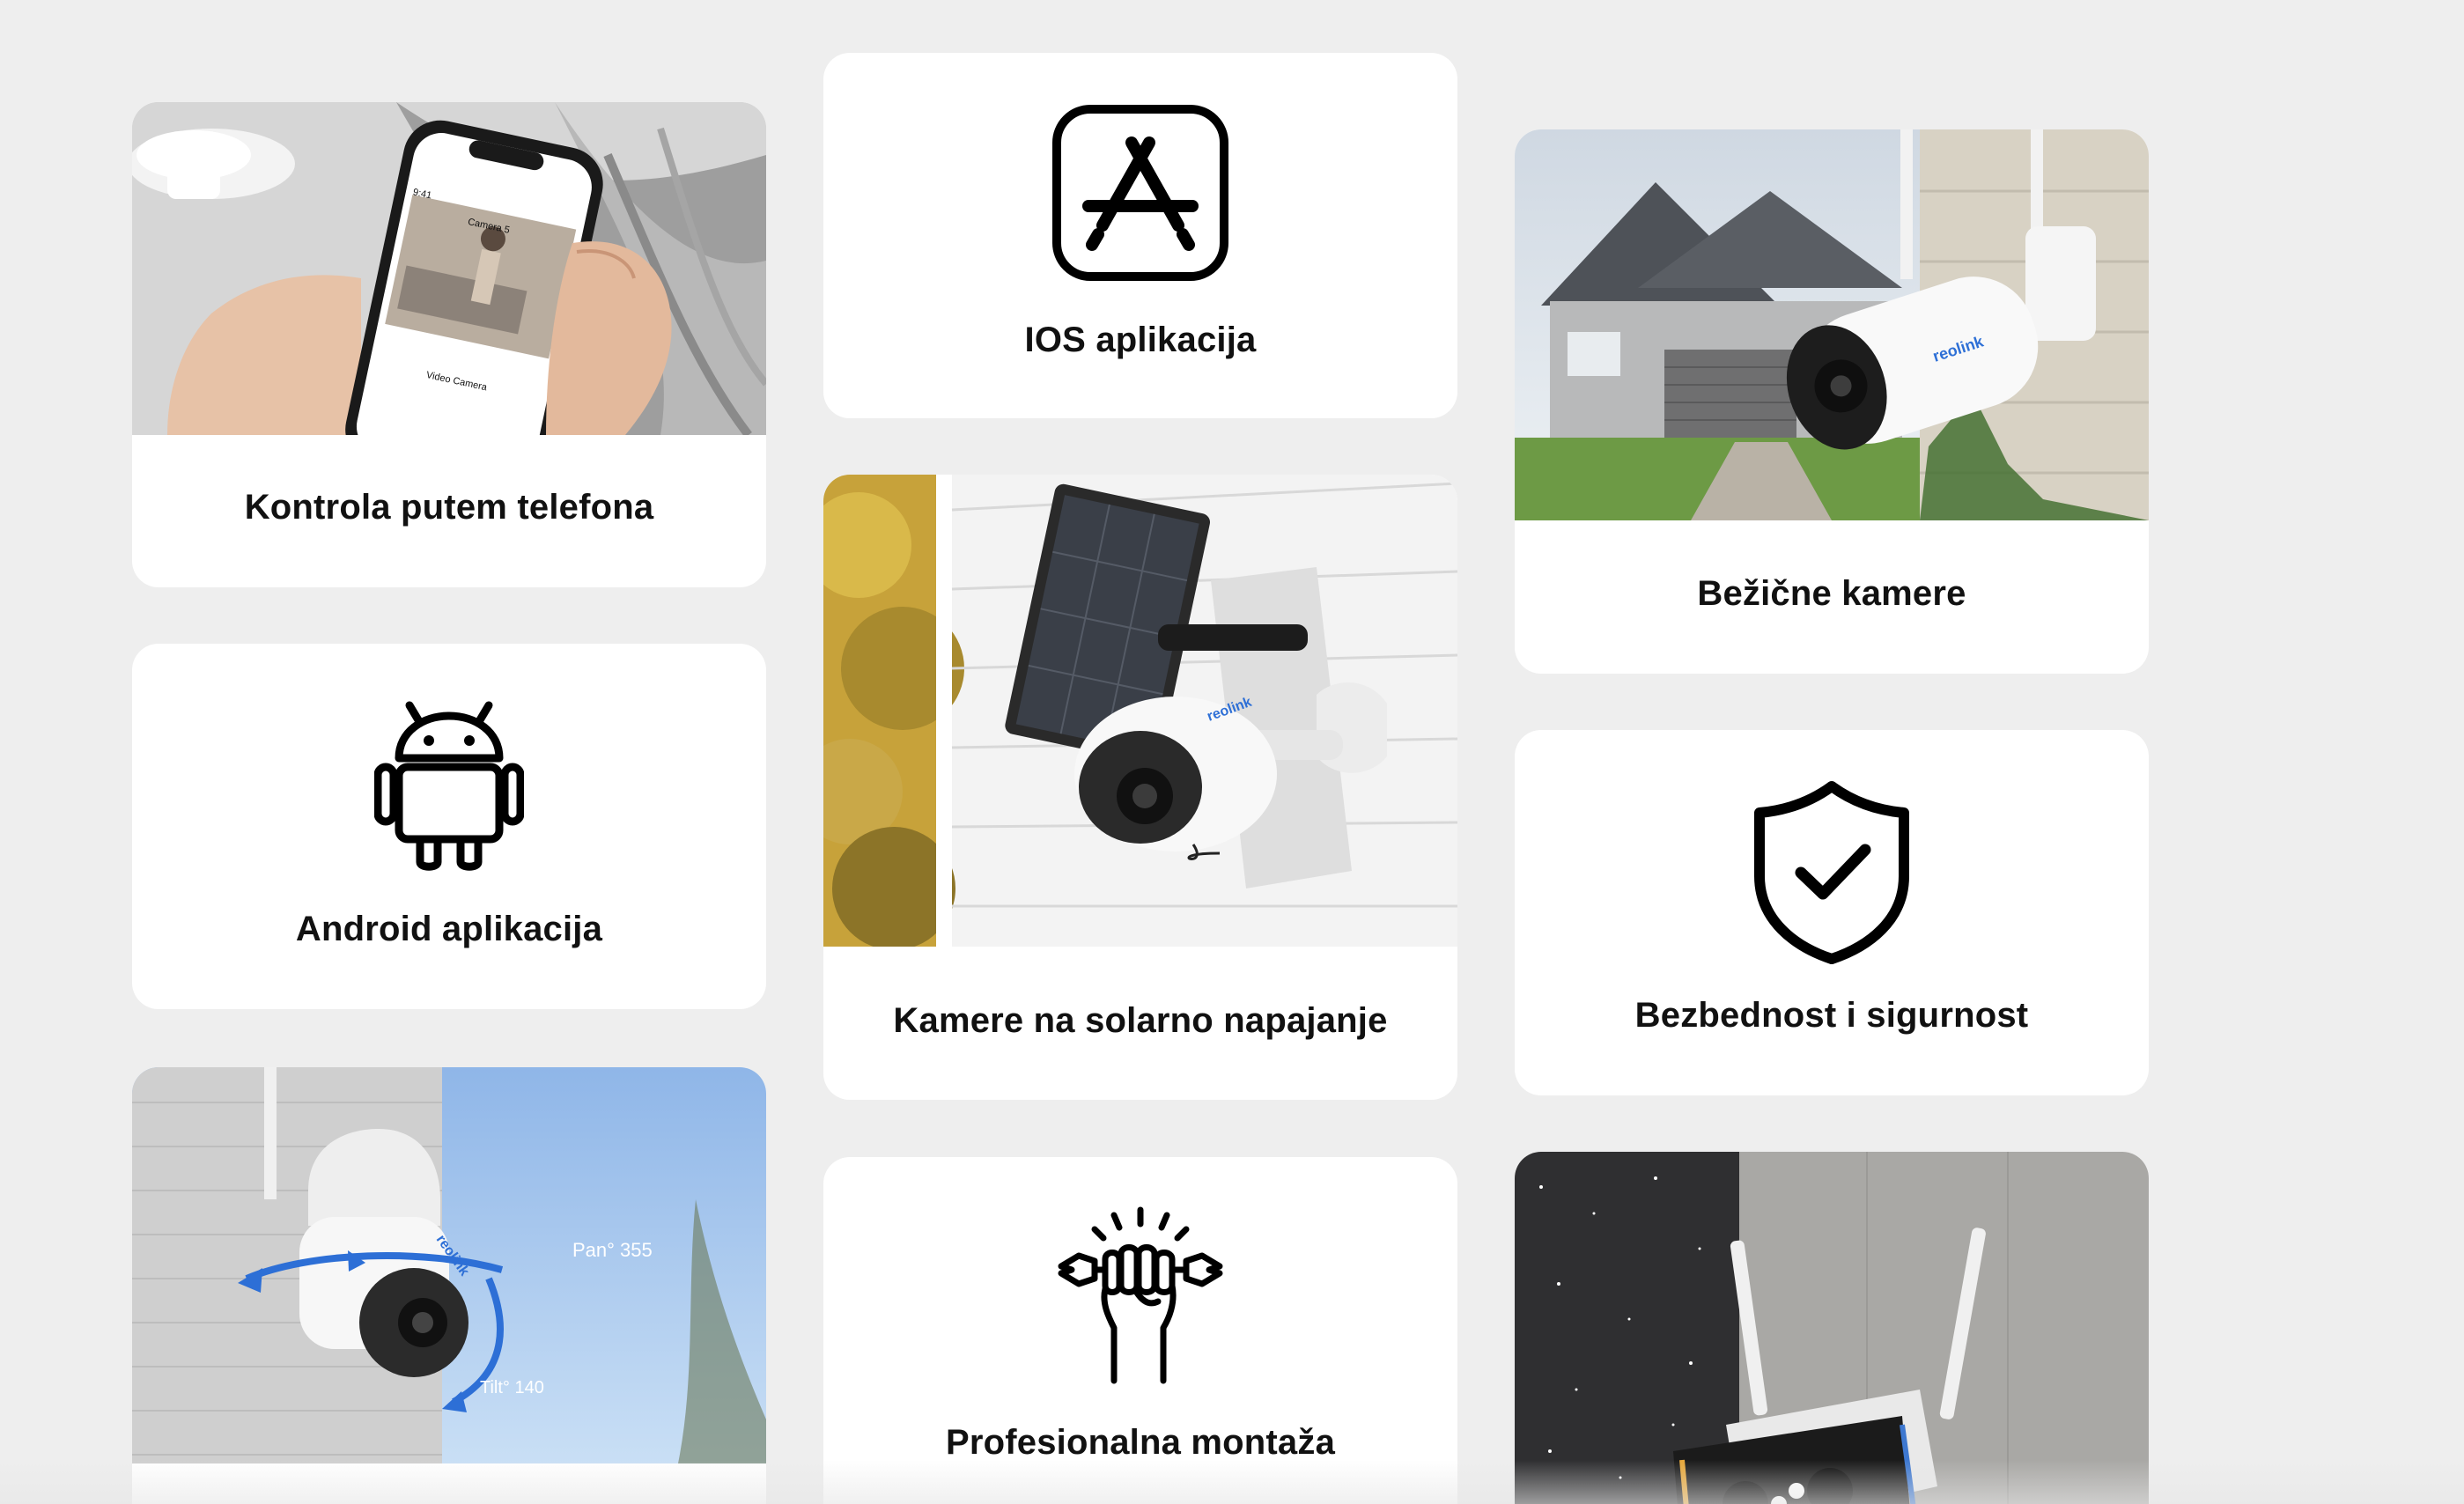 This screenshot has height=1504, width=2464. What do you see at coordinates (1831, 1015) in the screenshot?
I see `card-label-security: Bezbednost i sigurnost` at bounding box center [1831, 1015].